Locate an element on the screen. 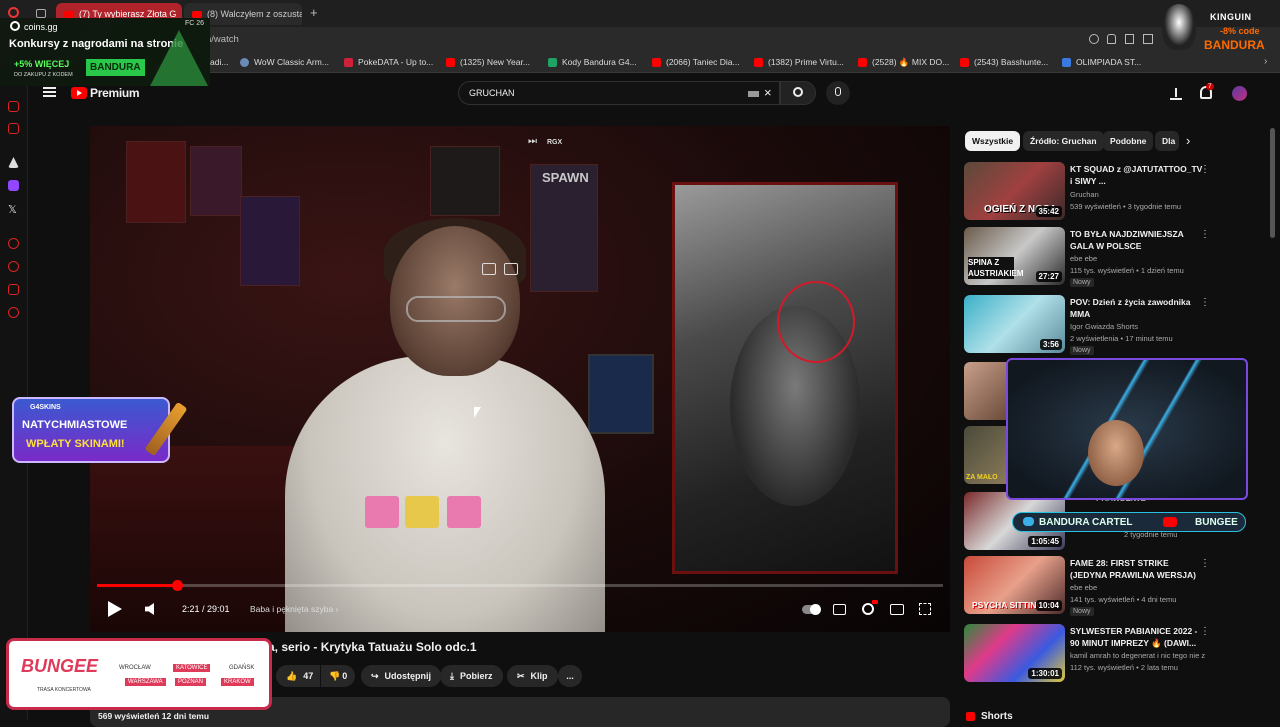 This screenshot has height=727, width=1280. history-icon is located at coordinates (13, 266).